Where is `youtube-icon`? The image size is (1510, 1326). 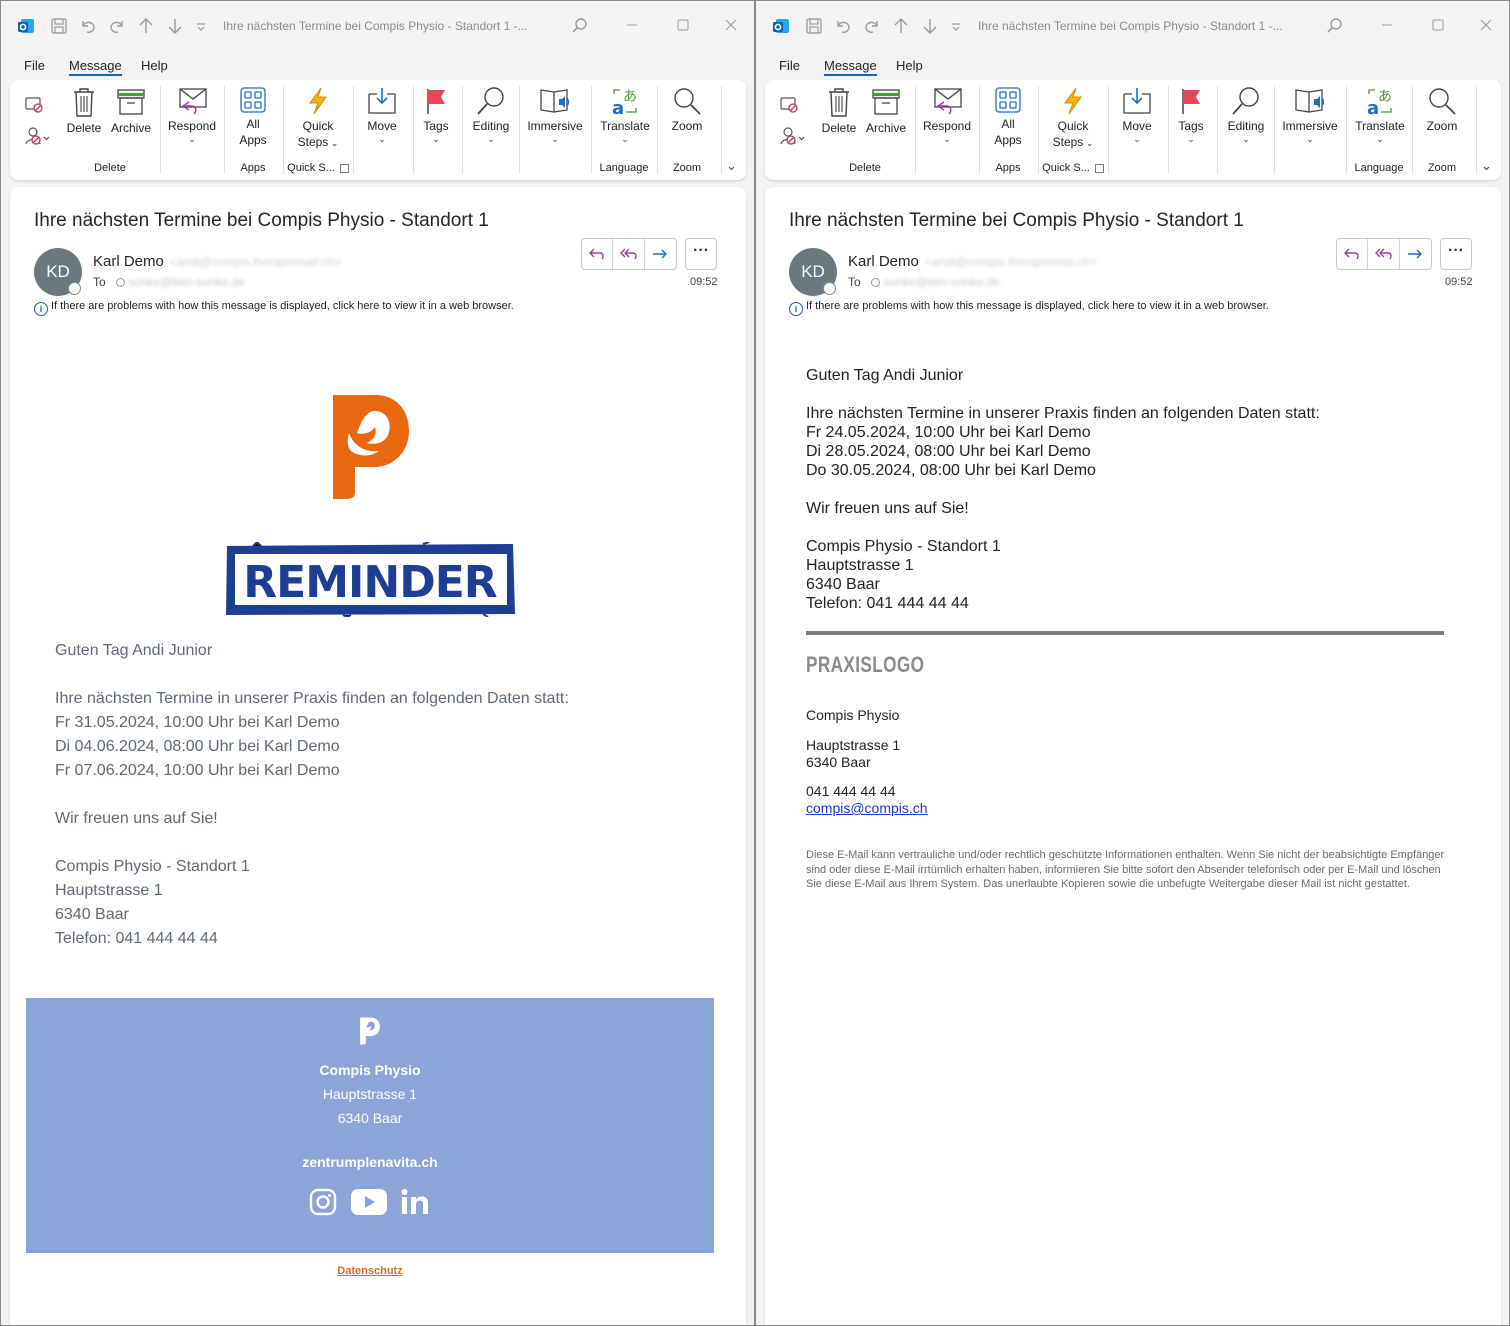
youtube-icon is located at coordinates (369, 1202).